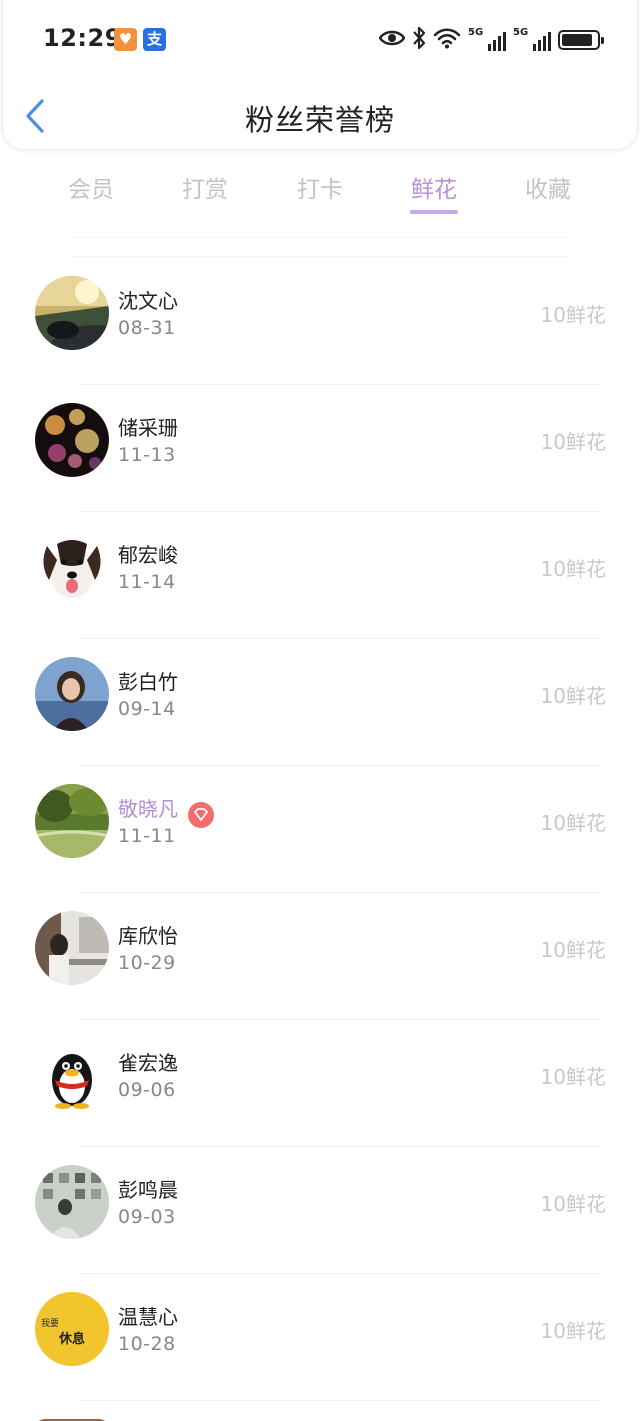 This screenshot has width=640, height=1421. What do you see at coordinates (148, 428) in the screenshot?
I see `fan-name: 储采珊` at bounding box center [148, 428].